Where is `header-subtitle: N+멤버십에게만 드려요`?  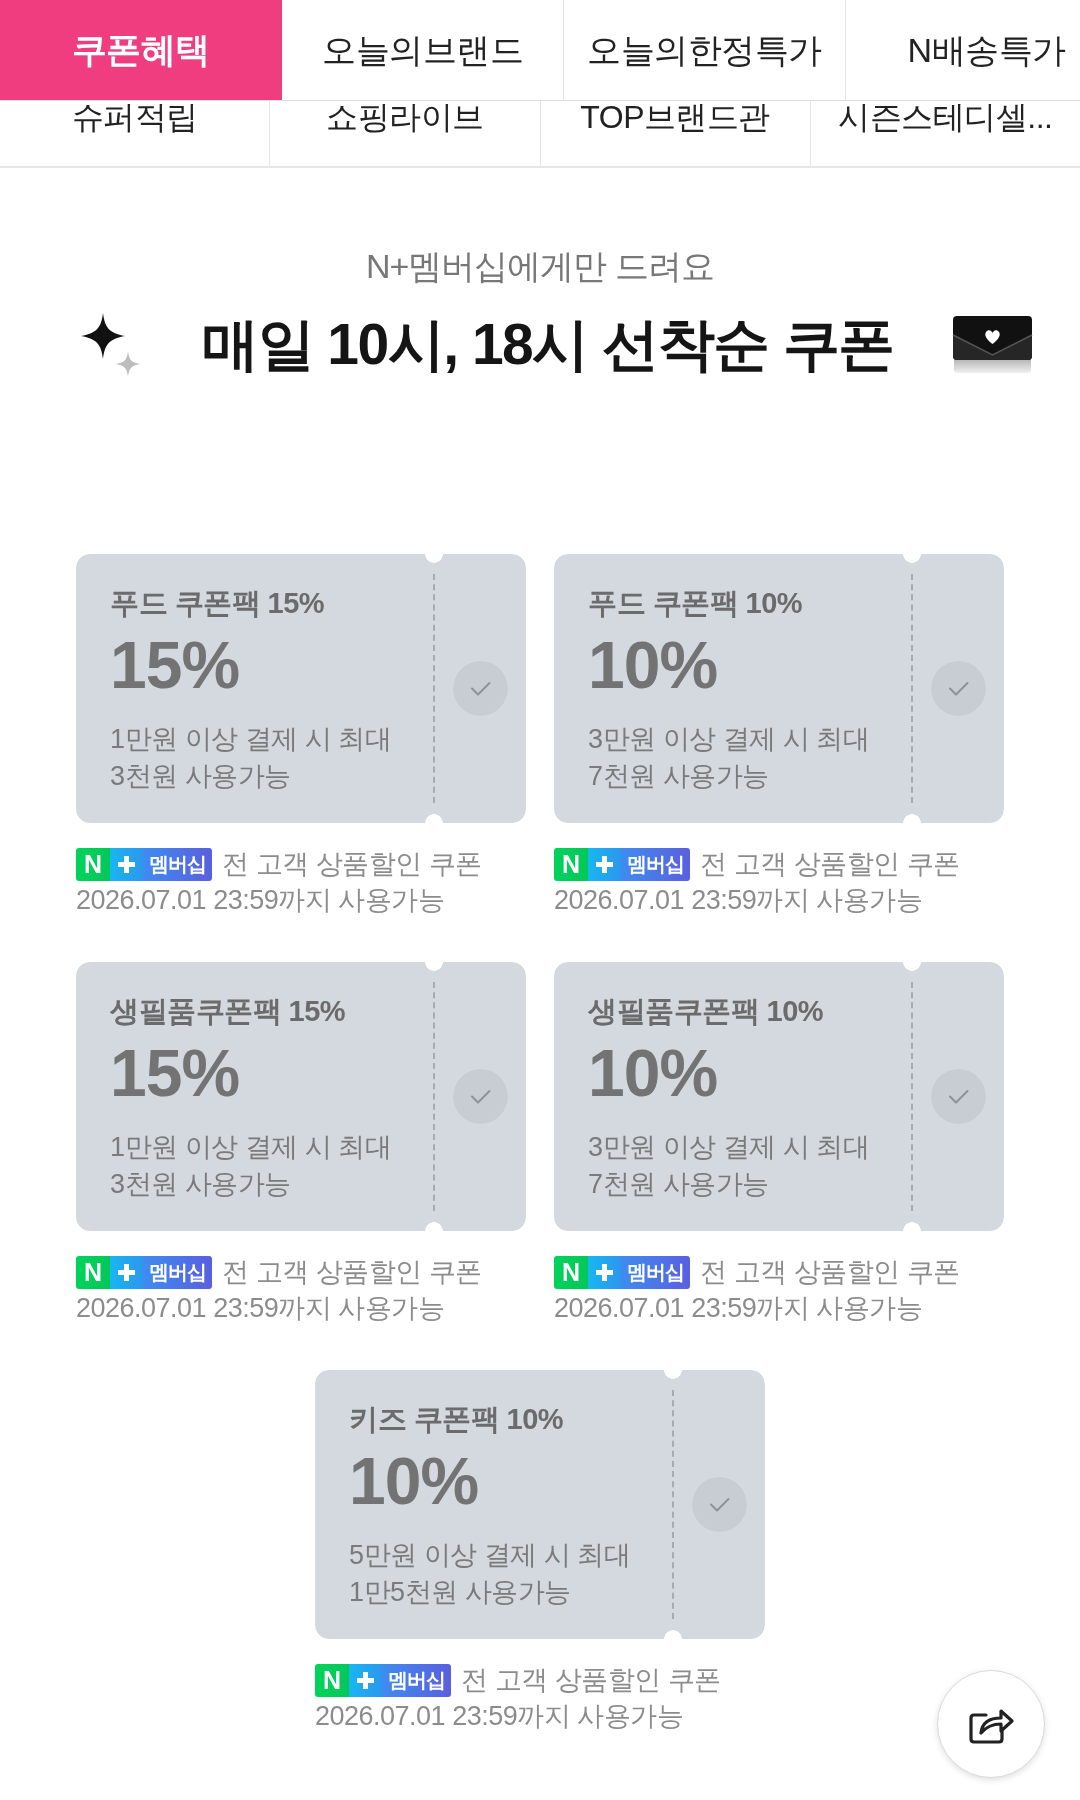
header-subtitle: N+멤버십에게만 드려요 is located at coordinates (540, 266).